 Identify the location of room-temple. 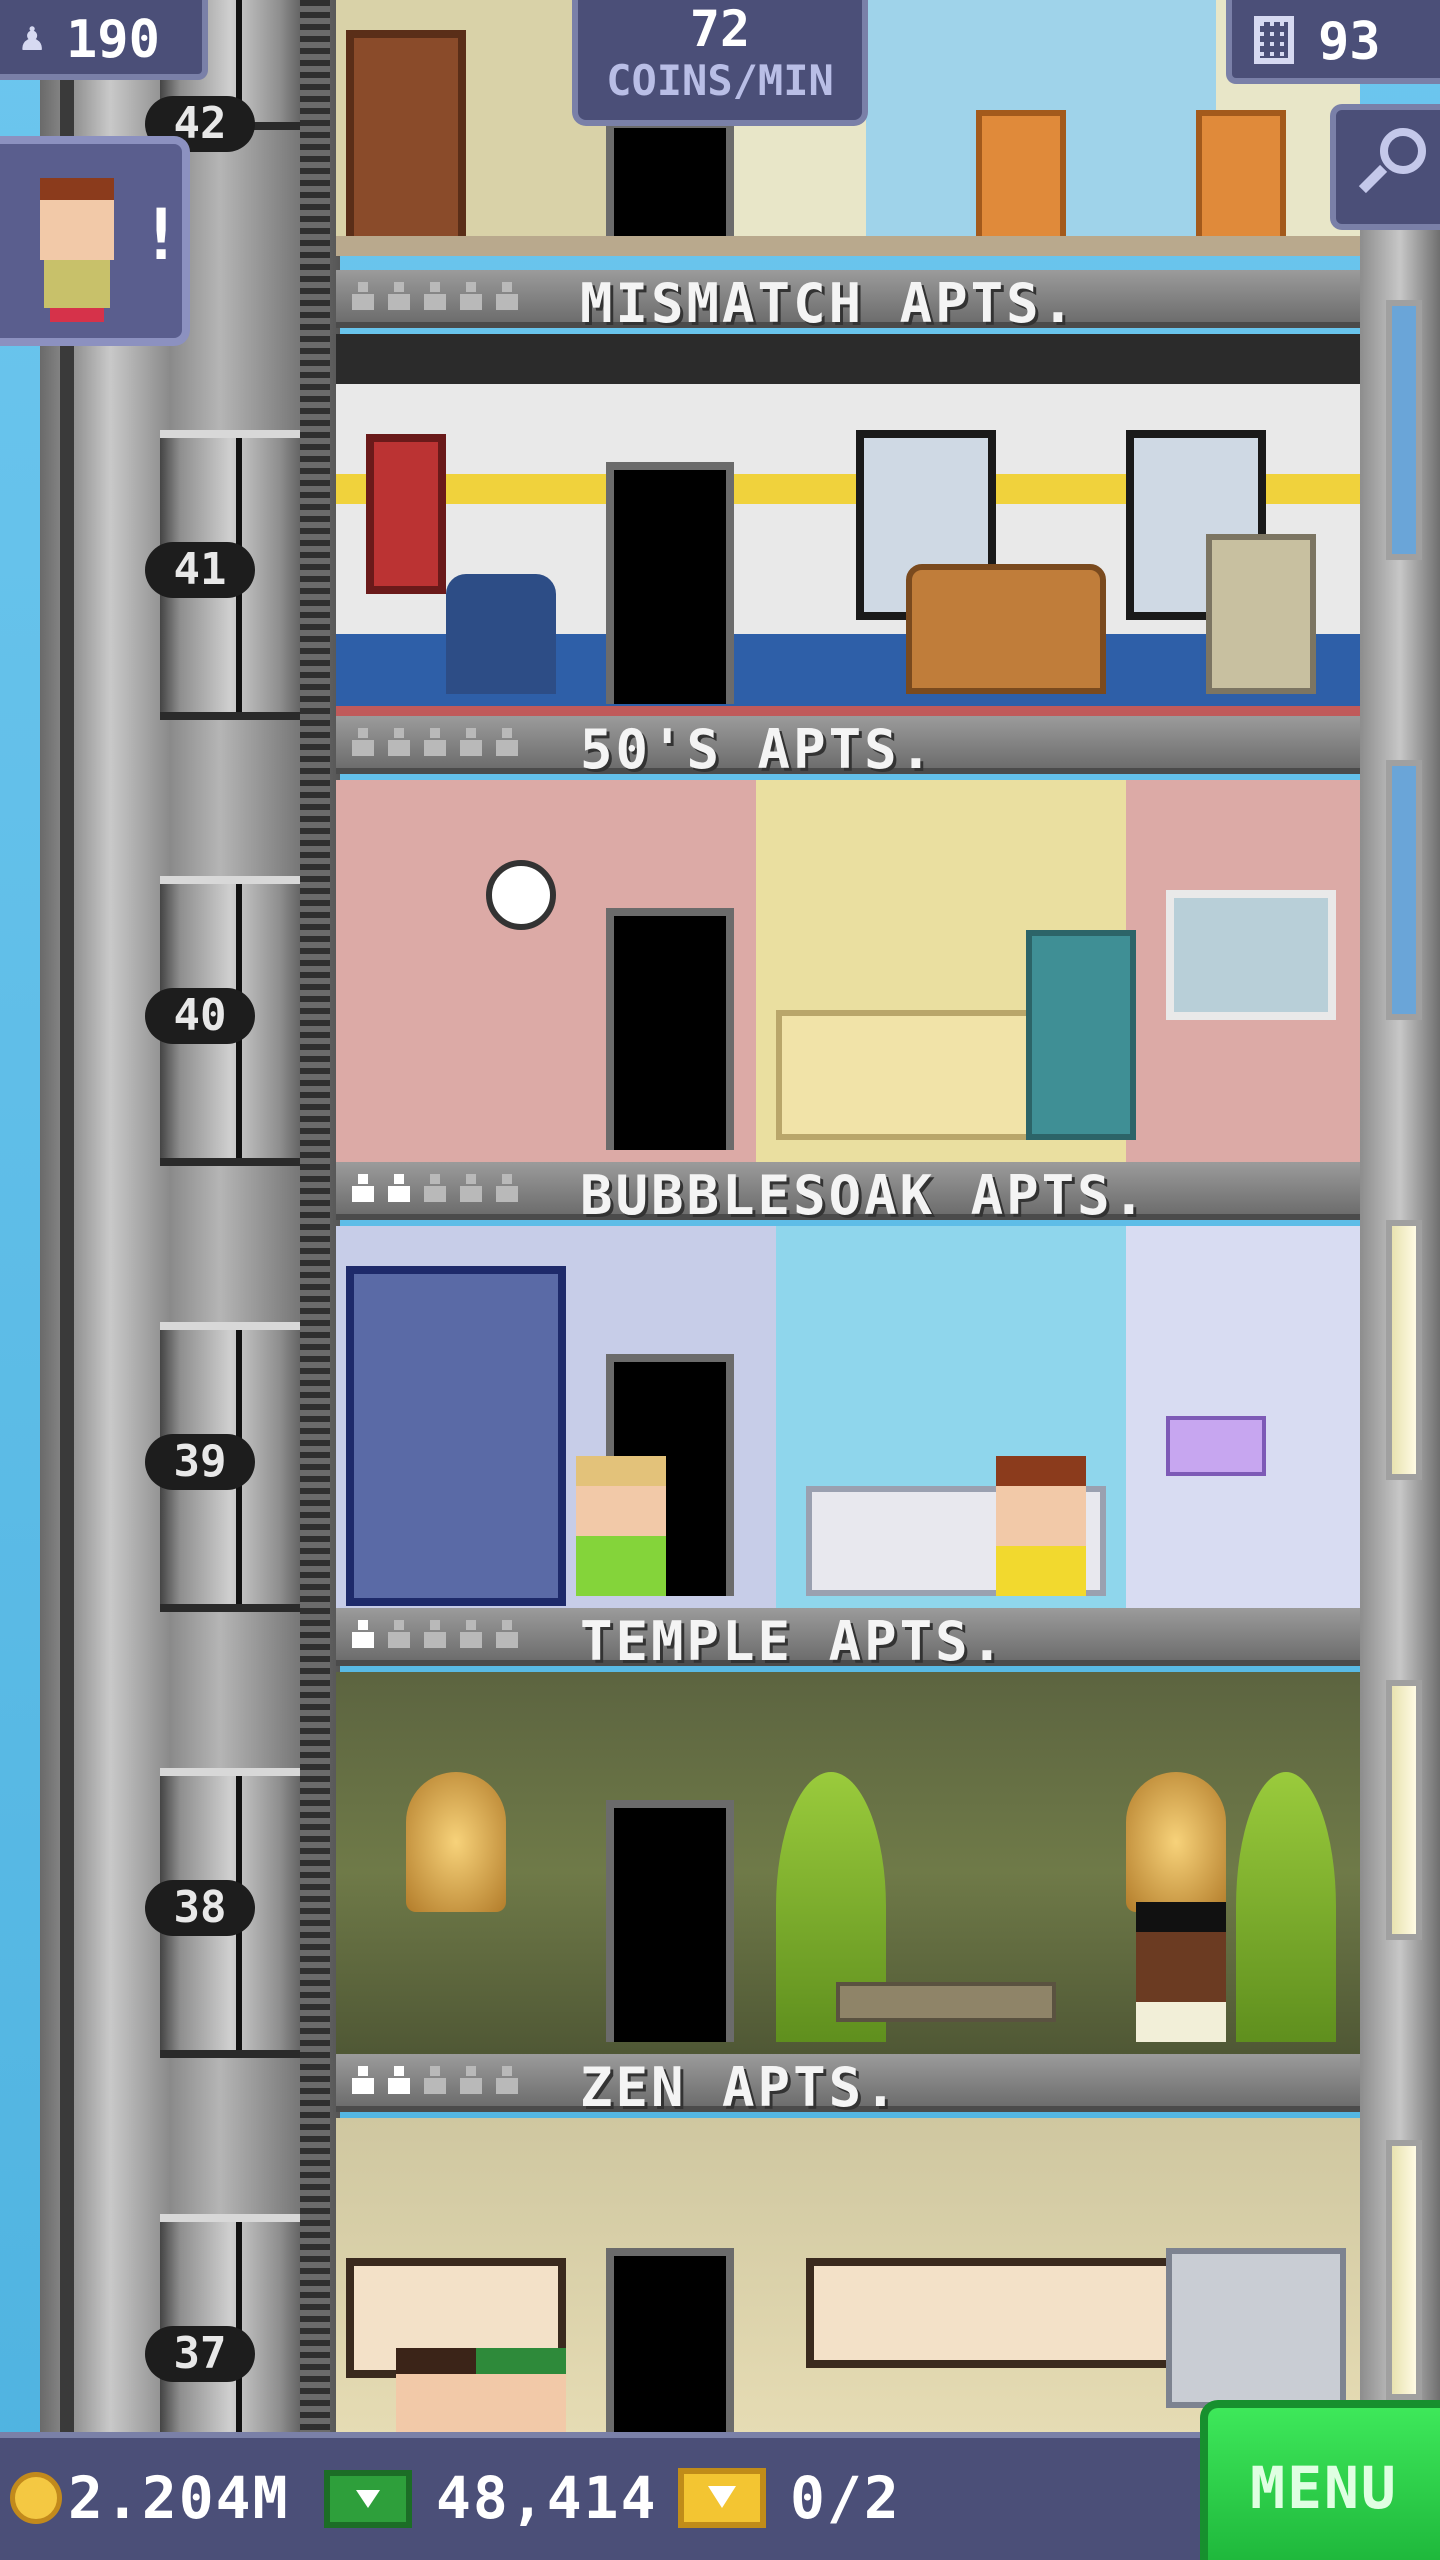
(848, 1867).